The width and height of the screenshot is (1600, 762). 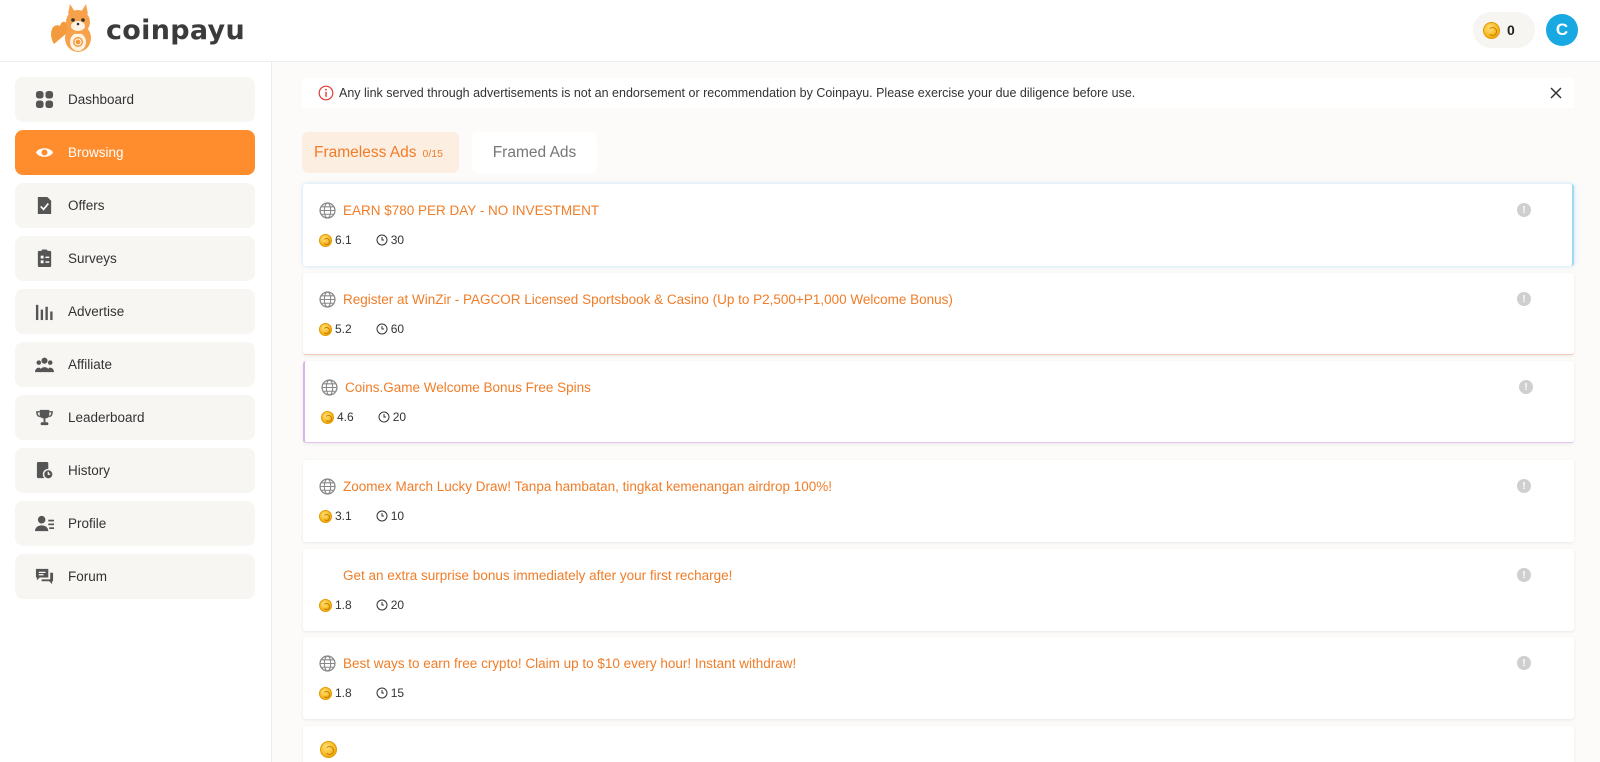 What do you see at coordinates (92, 258) in the screenshot?
I see `sidebar-item-label: Surveys` at bounding box center [92, 258].